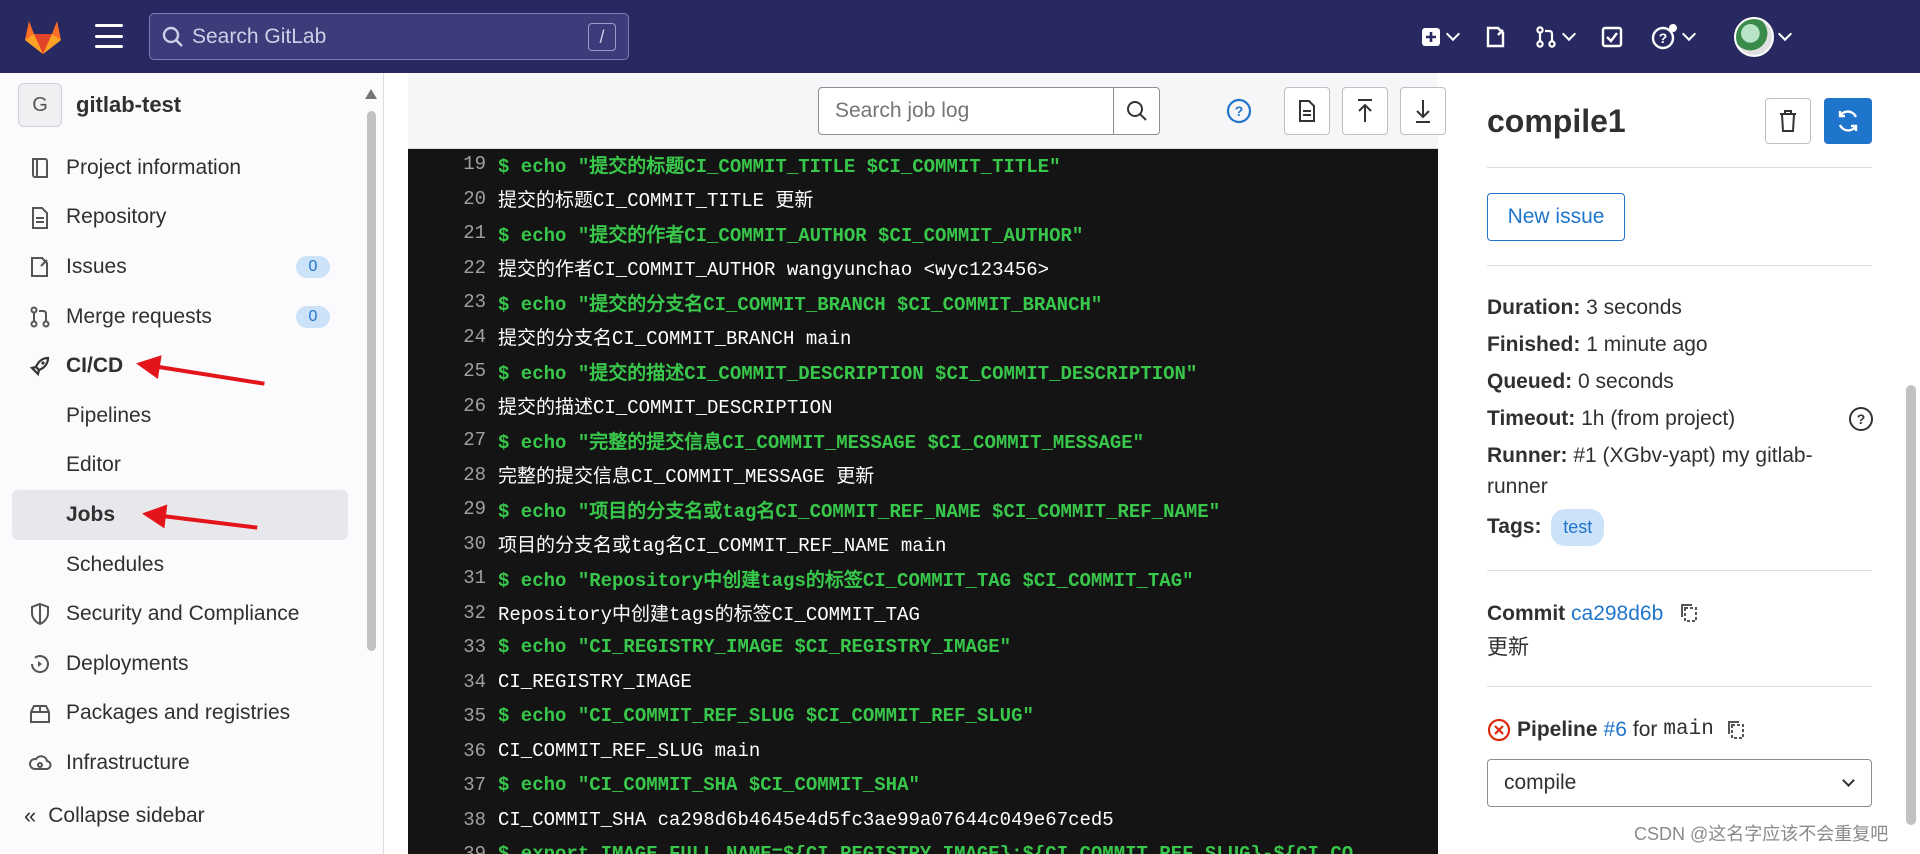 This screenshot has height=854, width=1920. What do you see at coordinates (1911, 463) in the screenshot?
I see `page-scrollbar` at bounding box center [1911, 463].